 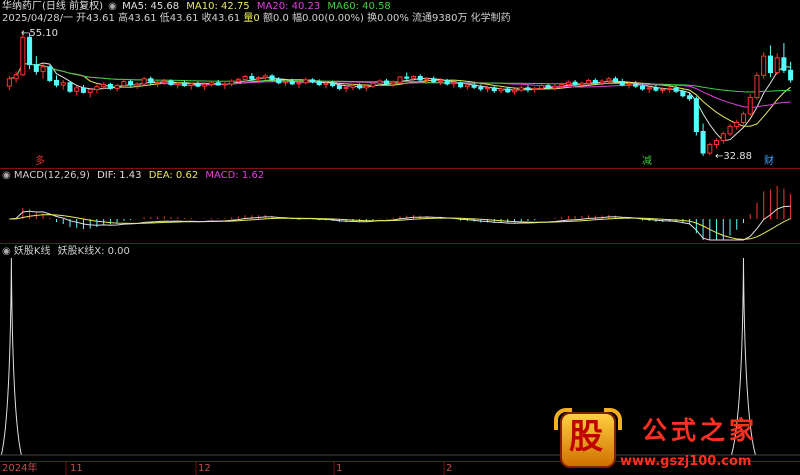 I want to click on axis-label: 2024年, so click(x=20, y=468).